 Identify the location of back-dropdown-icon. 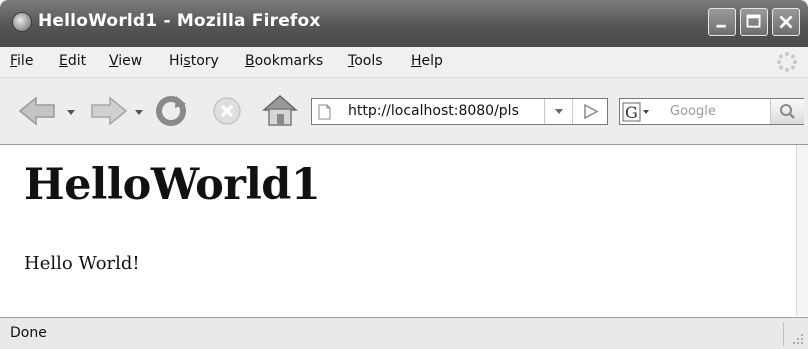
(71, 112).